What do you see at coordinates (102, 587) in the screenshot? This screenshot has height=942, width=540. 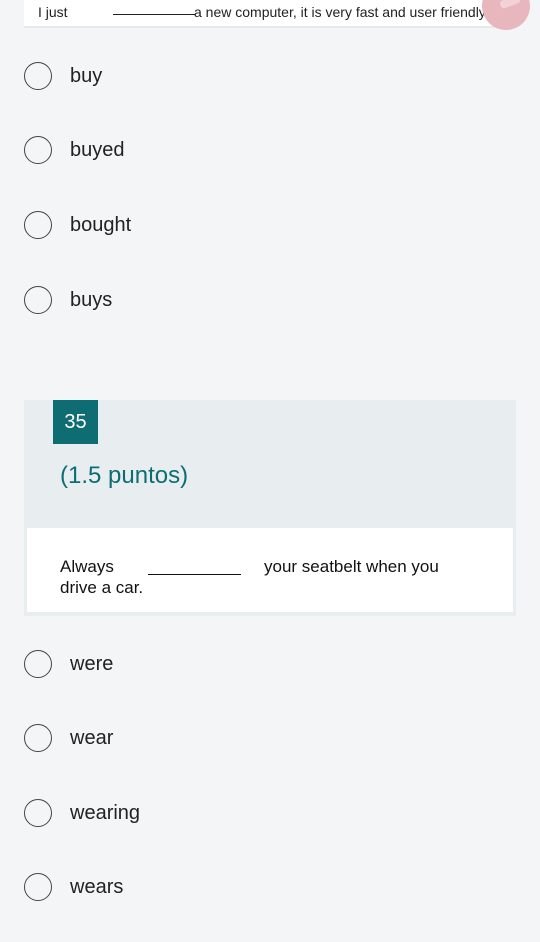 I see `stem-end: drive a car.` at bounding box center [102, 587].